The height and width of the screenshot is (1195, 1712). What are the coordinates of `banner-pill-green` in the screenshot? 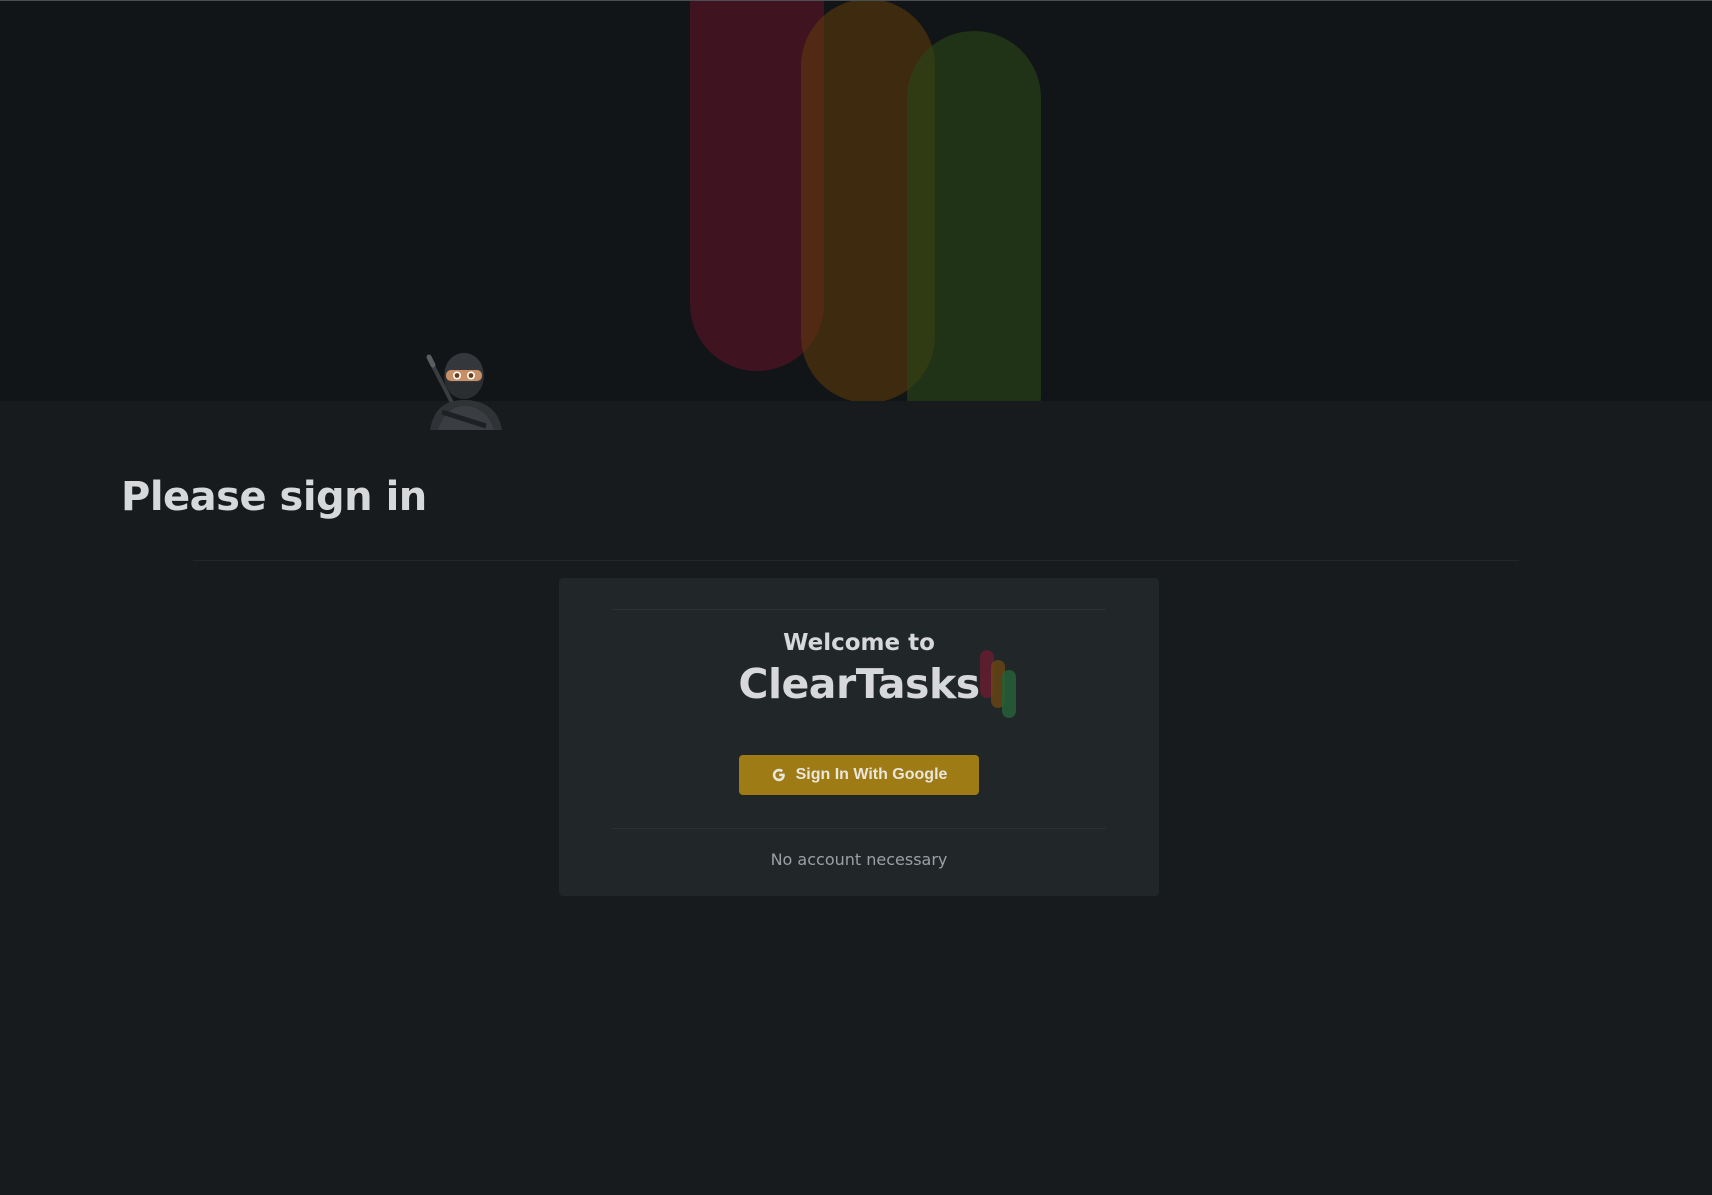 It's located at (974, 216).